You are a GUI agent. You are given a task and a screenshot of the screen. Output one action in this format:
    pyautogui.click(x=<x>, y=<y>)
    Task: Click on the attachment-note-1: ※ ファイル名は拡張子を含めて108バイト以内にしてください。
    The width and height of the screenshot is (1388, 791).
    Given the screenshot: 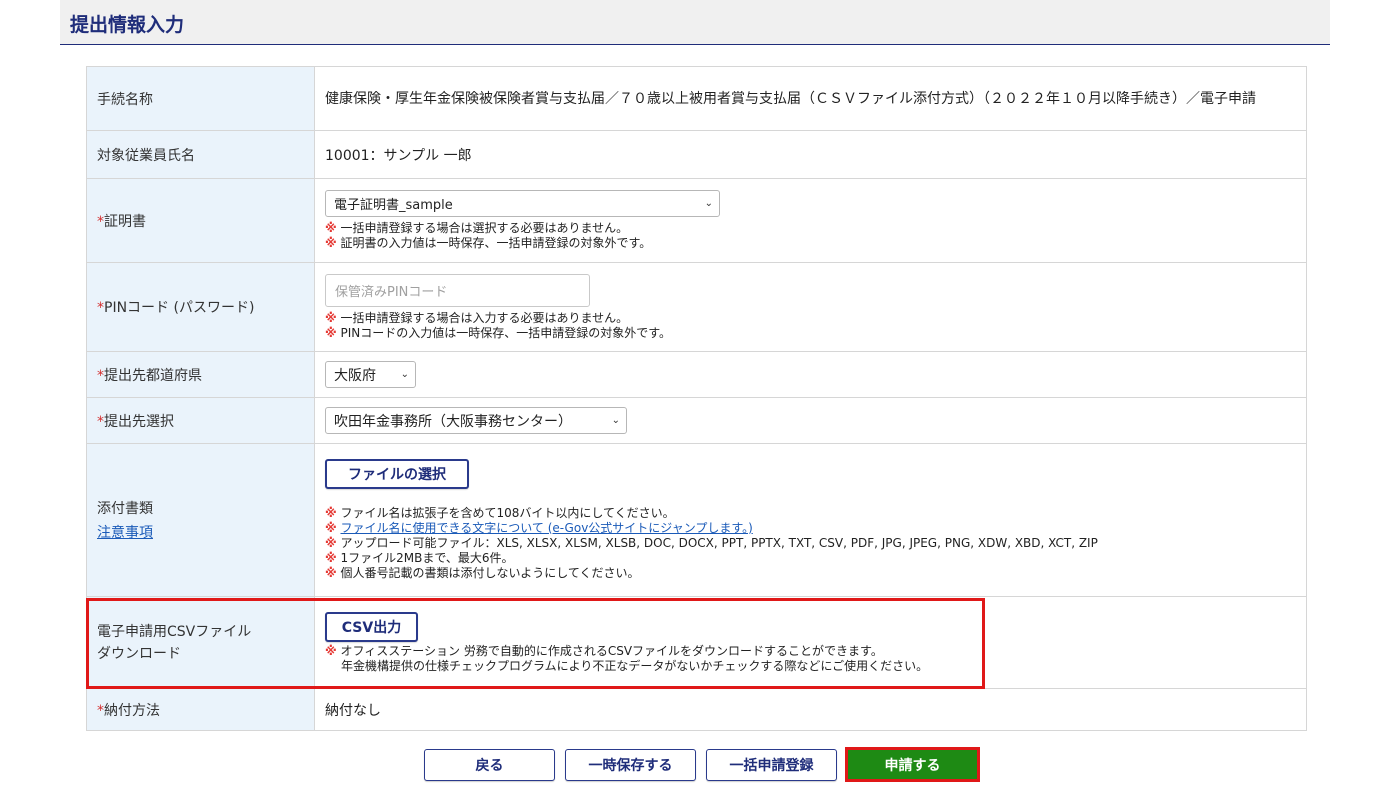 What is the action you would take?
    pyautogui.click(x=500, y=513)
    